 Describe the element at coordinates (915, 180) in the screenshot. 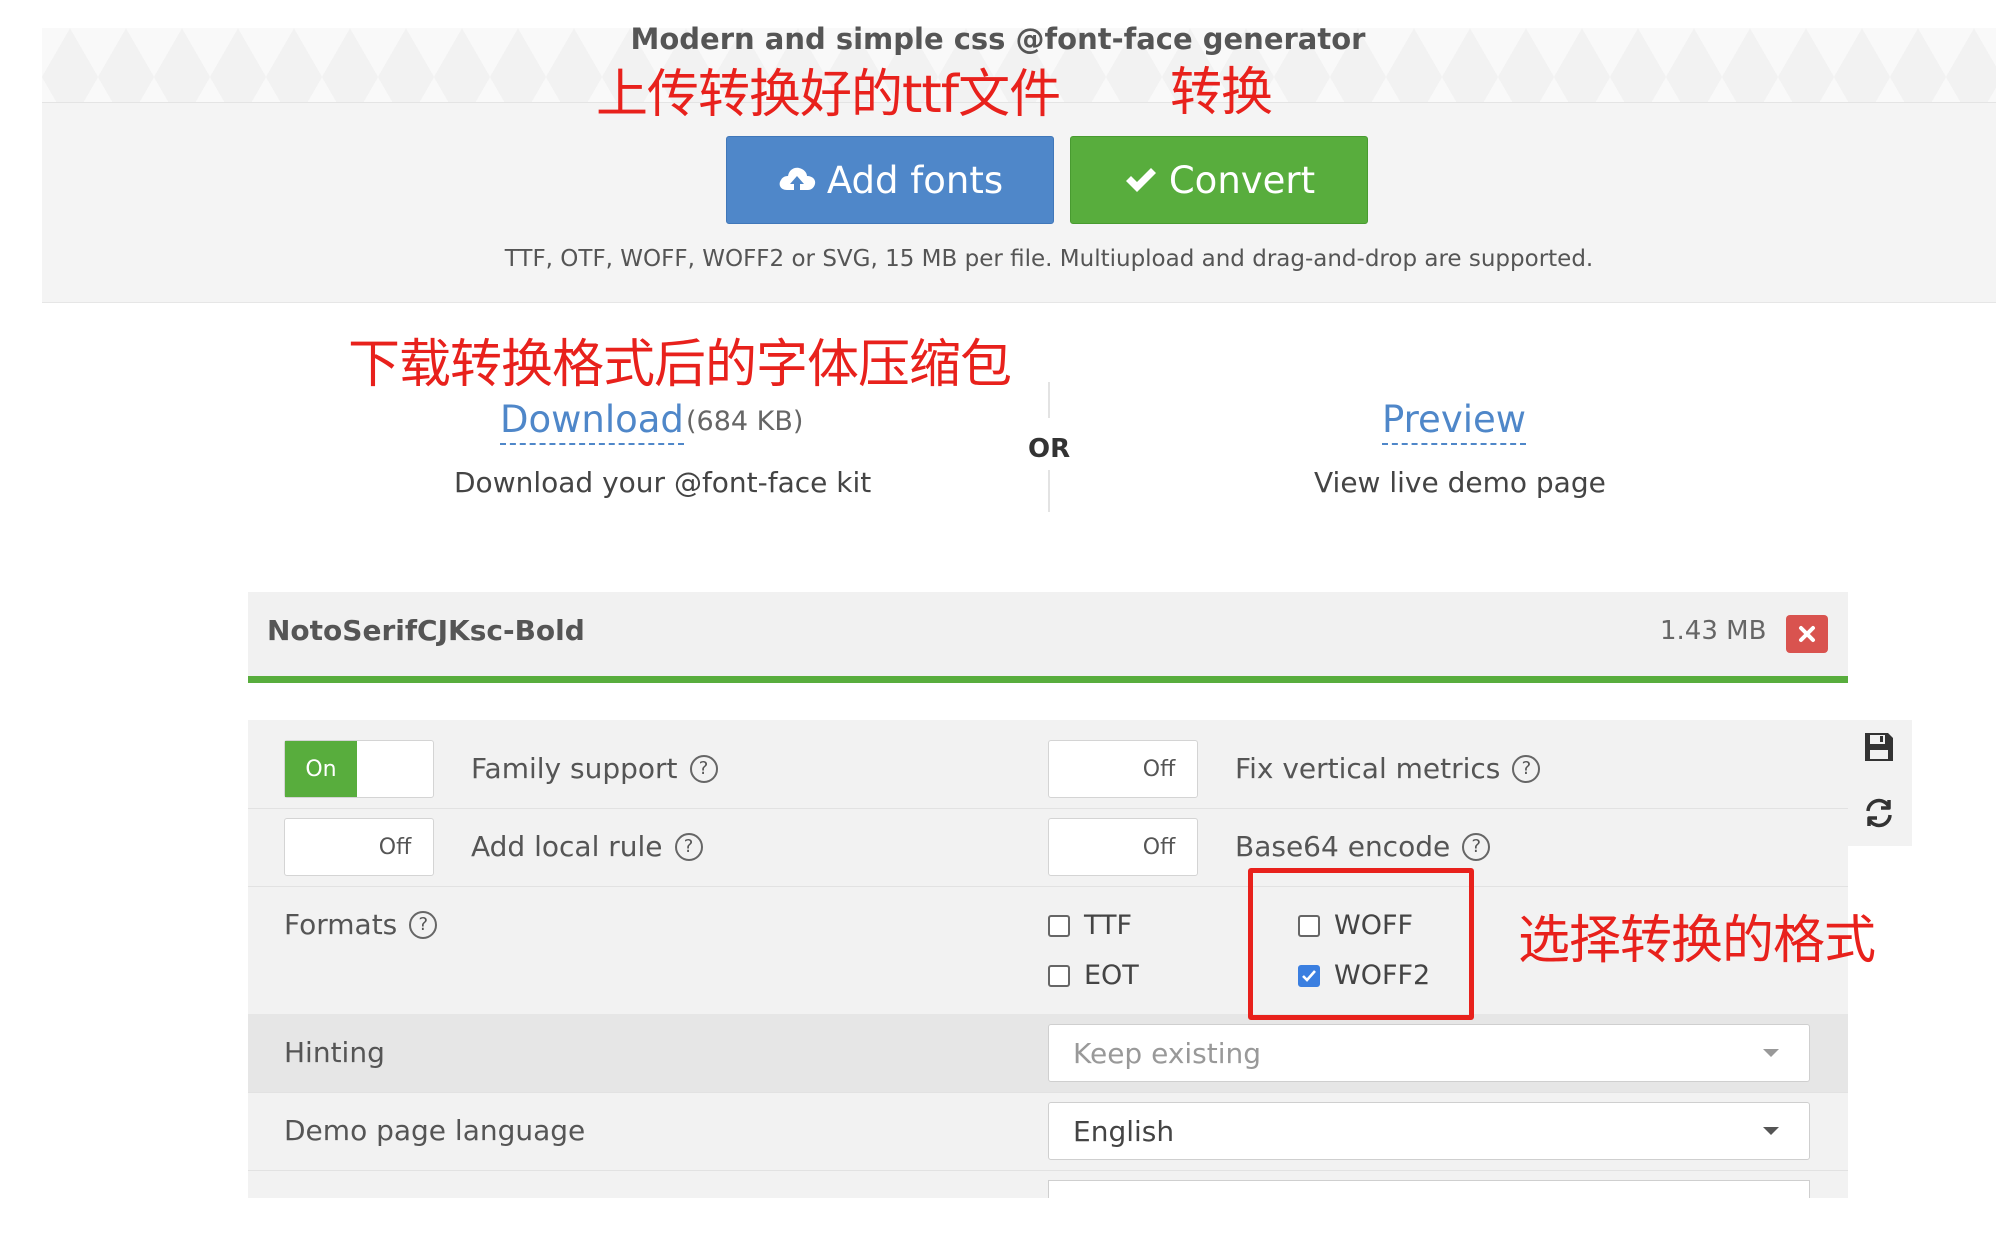

I see `add-fonts-label: Add fonts` at that location.